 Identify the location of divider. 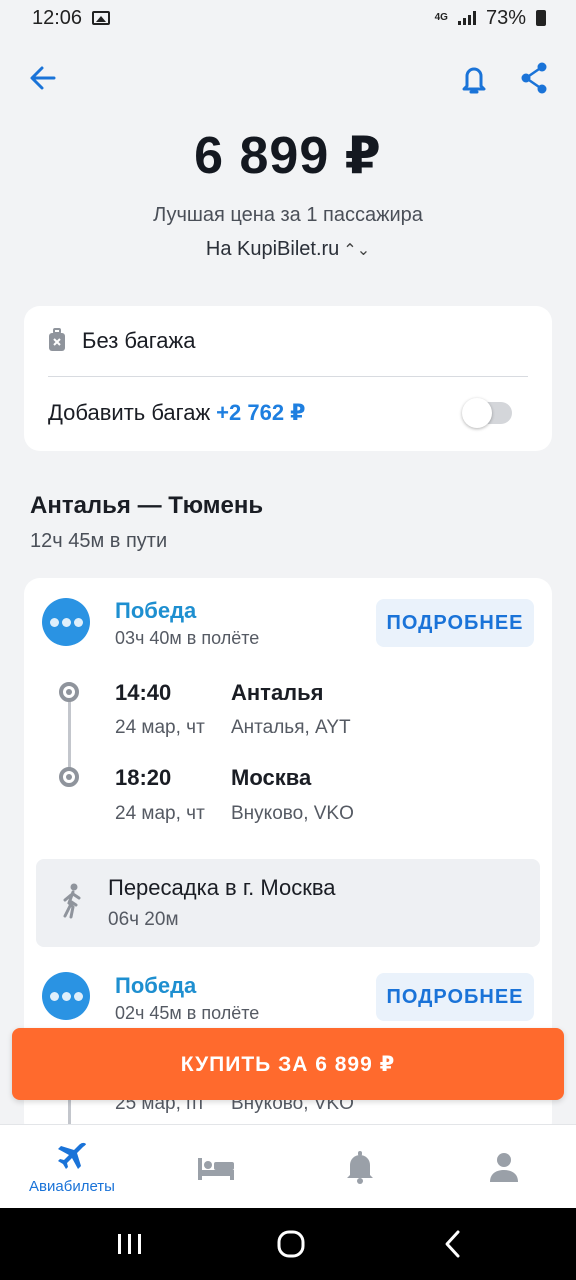
(288, 376).